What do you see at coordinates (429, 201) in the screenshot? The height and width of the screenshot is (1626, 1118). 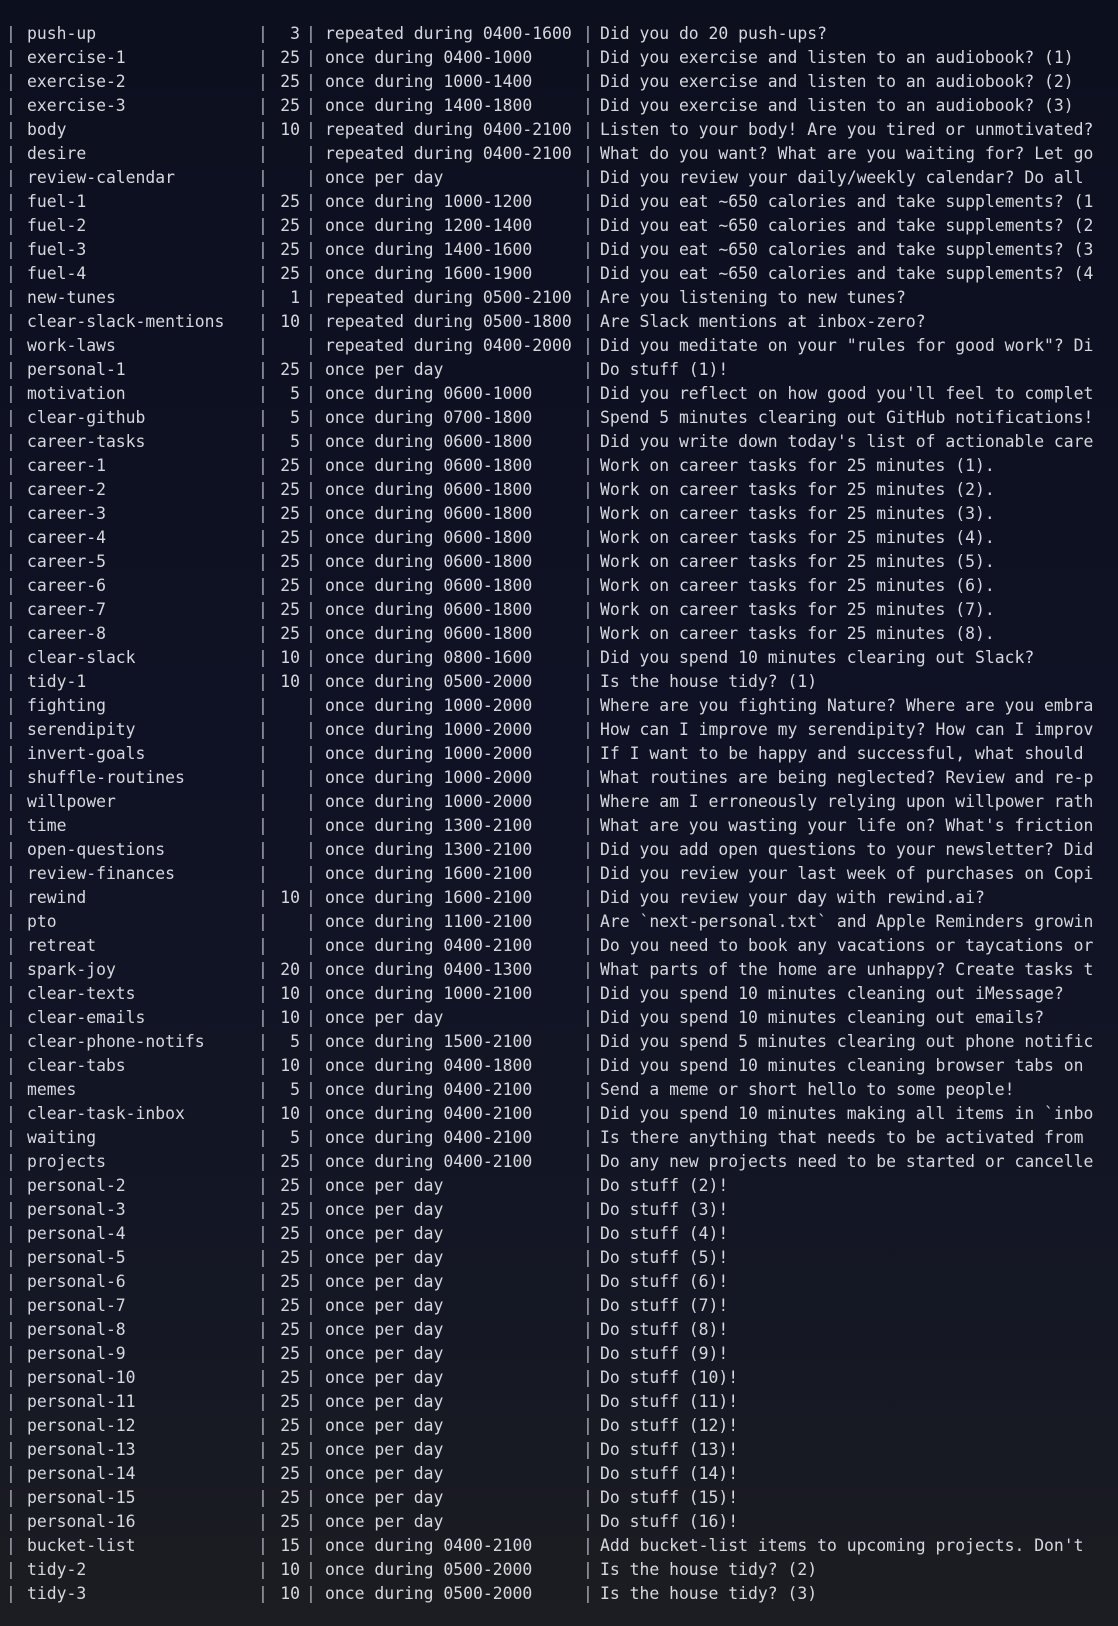 I see `task-schedule: once during 1000-1200` at bounding box center [429, 201].